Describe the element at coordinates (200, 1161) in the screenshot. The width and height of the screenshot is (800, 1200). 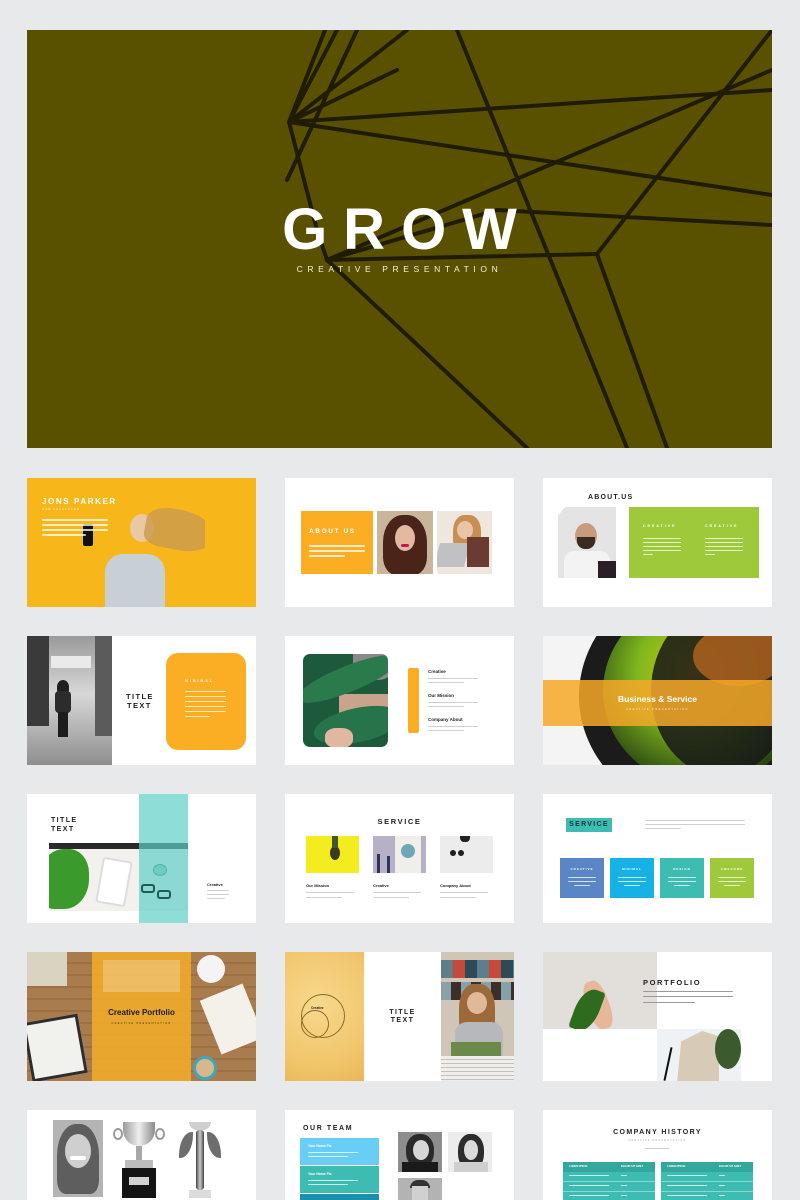
I see `trophy-statue-icon` at that location.